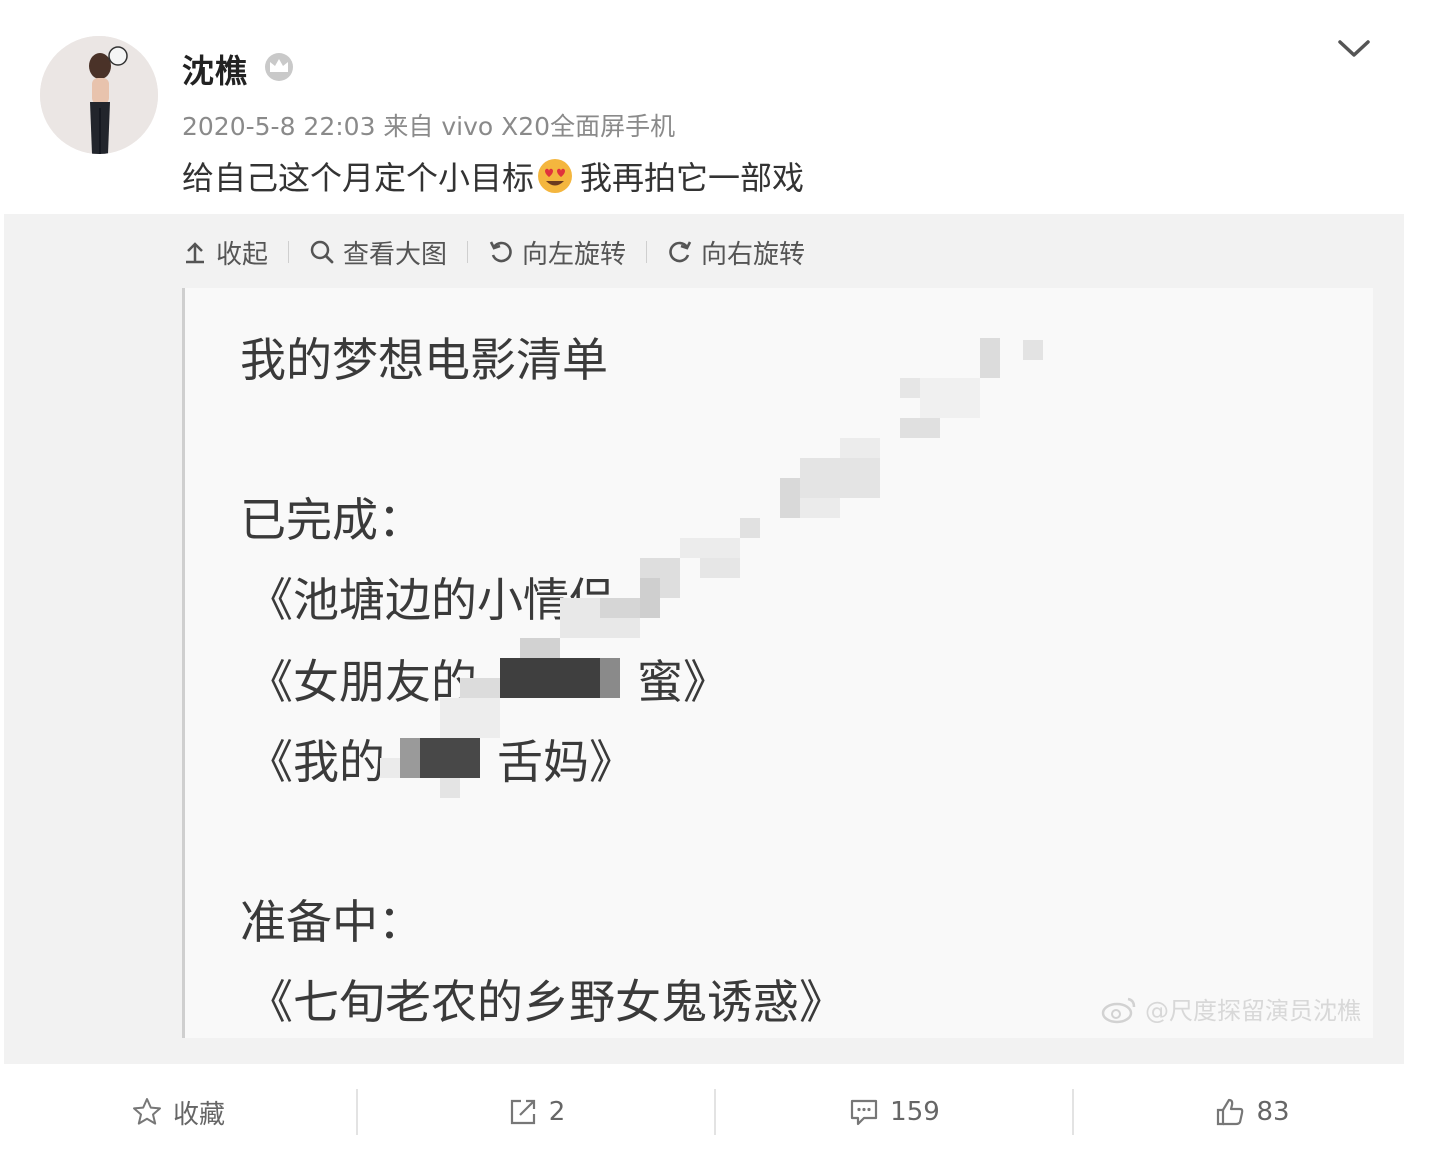  I want to click on favorite-label: 收藏, so click(198, 1114).